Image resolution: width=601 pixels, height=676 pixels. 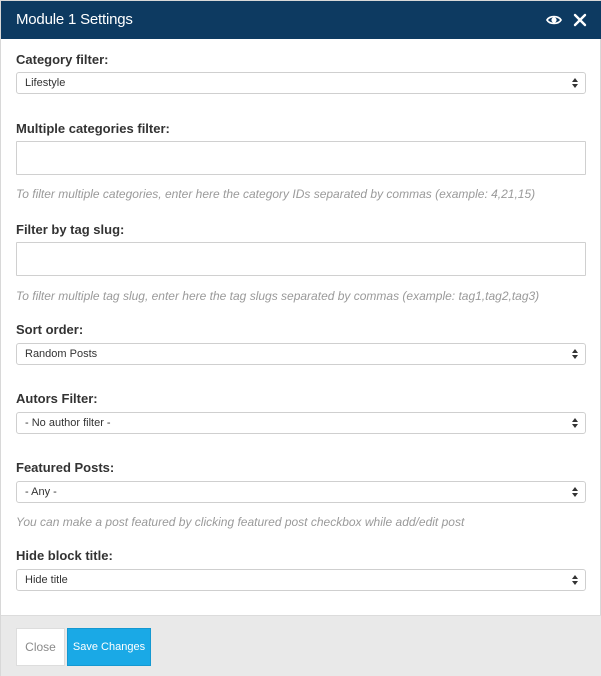 I want to click on featured-posts-select: - Any -, so click(x=301, y=492).